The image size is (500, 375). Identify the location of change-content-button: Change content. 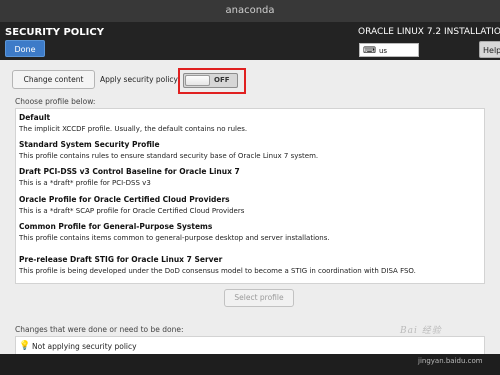
(53, 79).